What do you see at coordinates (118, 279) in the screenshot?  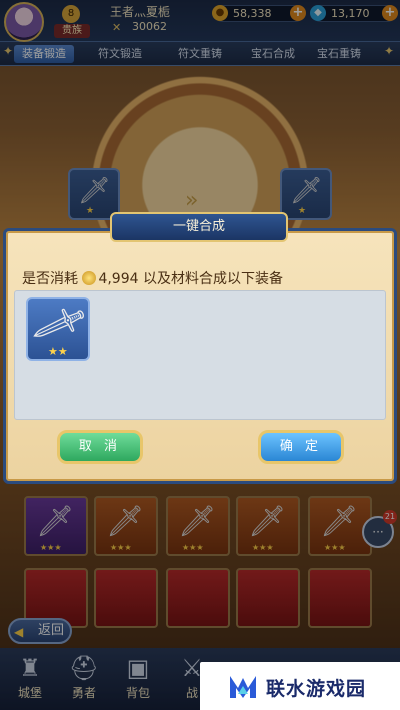 I see `cost-value: 4,994` at bounding box center [118, 279].